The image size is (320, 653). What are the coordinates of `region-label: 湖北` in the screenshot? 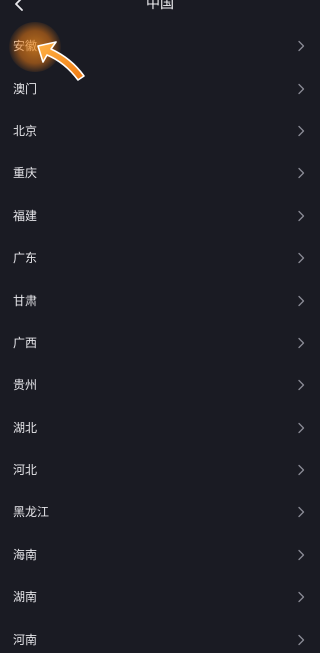 It's located at (25, 427).